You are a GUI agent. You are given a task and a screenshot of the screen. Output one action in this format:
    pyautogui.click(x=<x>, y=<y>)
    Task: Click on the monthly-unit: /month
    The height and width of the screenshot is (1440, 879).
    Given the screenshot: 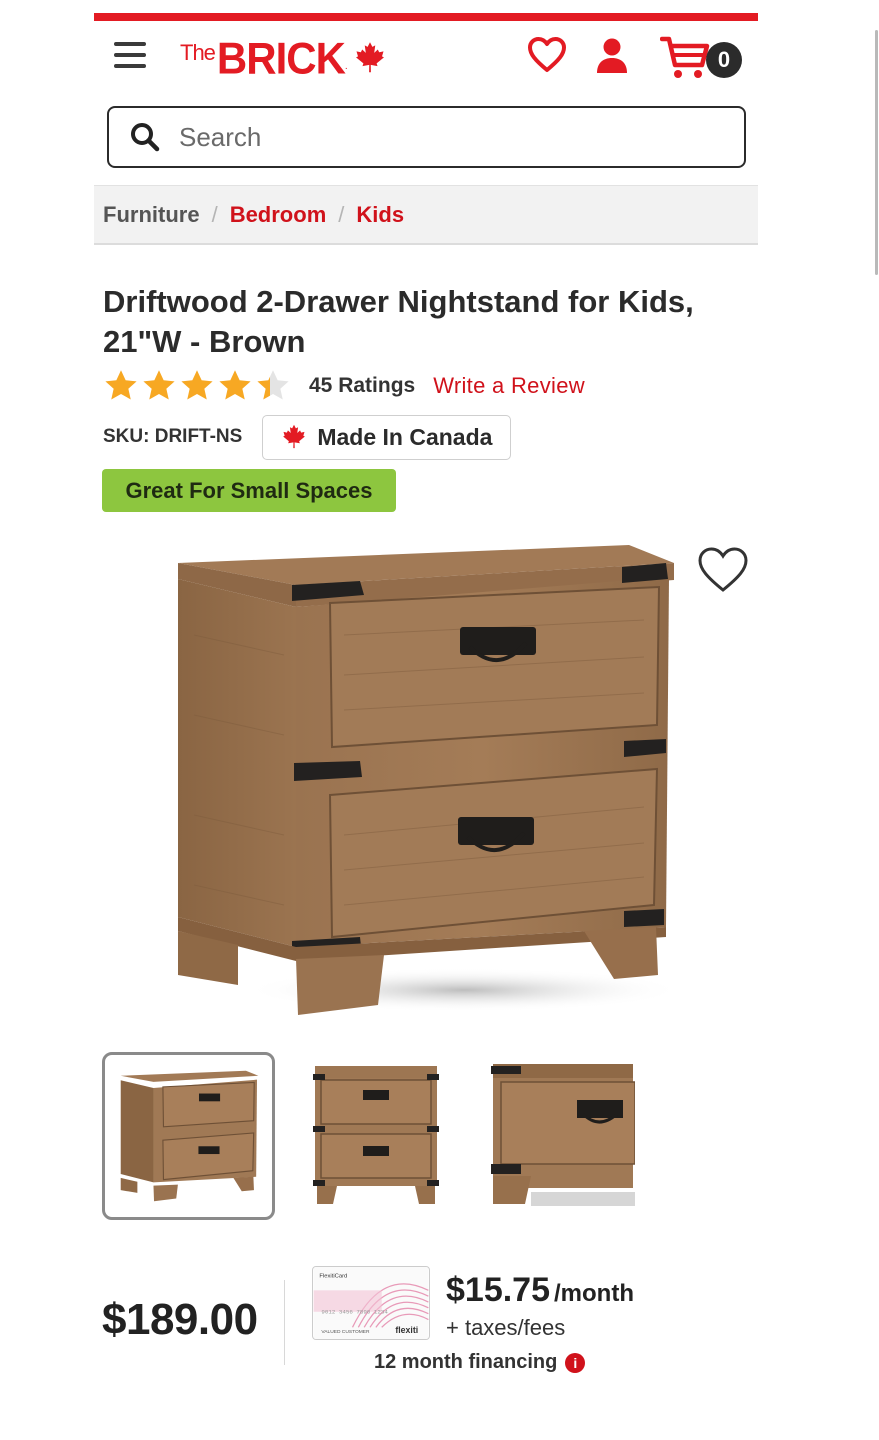 What is the action you would take?
    pyautogui.click(x=594, y=1293)
    